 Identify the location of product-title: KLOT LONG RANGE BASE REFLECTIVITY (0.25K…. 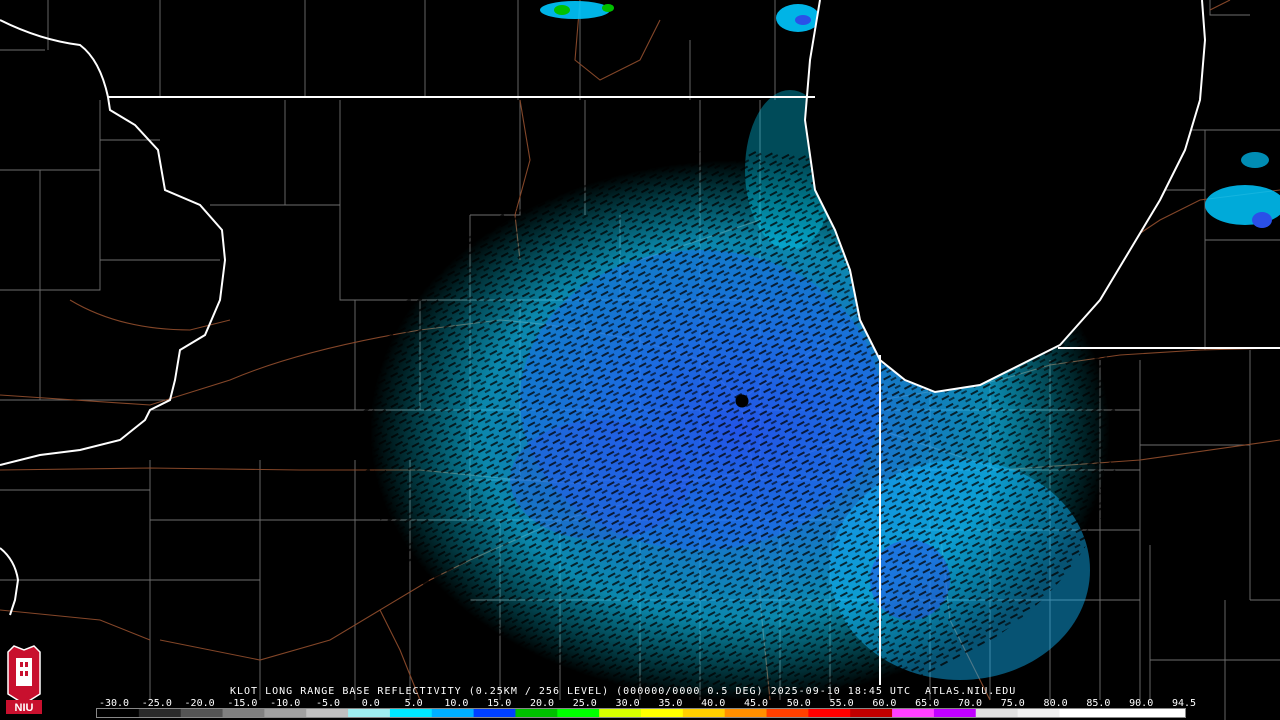
(623, 691).